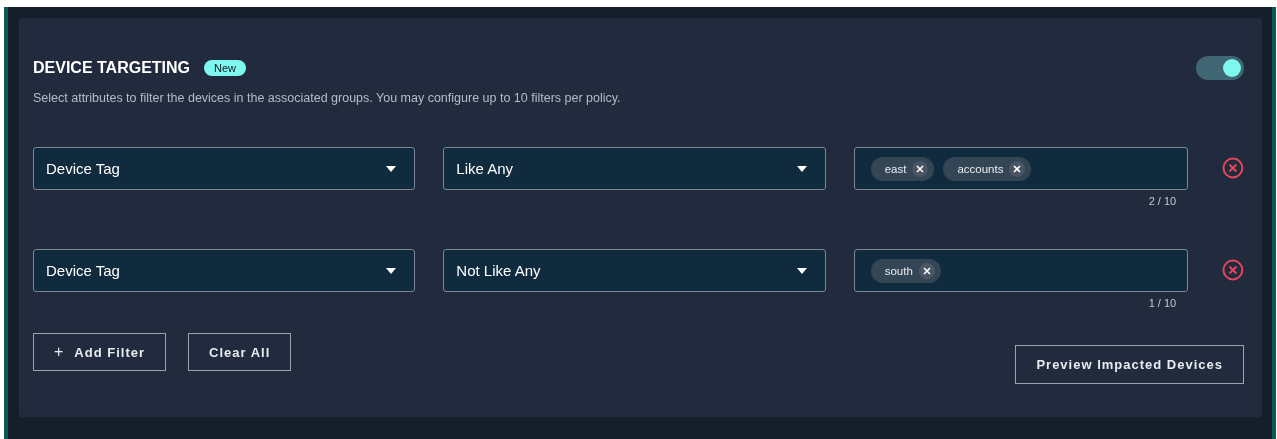 This screenshot has height=439, width=1277. Describe the element at coordinates (1162, 303) in the screenshot. I see `tag-counter: 1 / 10` at that location.